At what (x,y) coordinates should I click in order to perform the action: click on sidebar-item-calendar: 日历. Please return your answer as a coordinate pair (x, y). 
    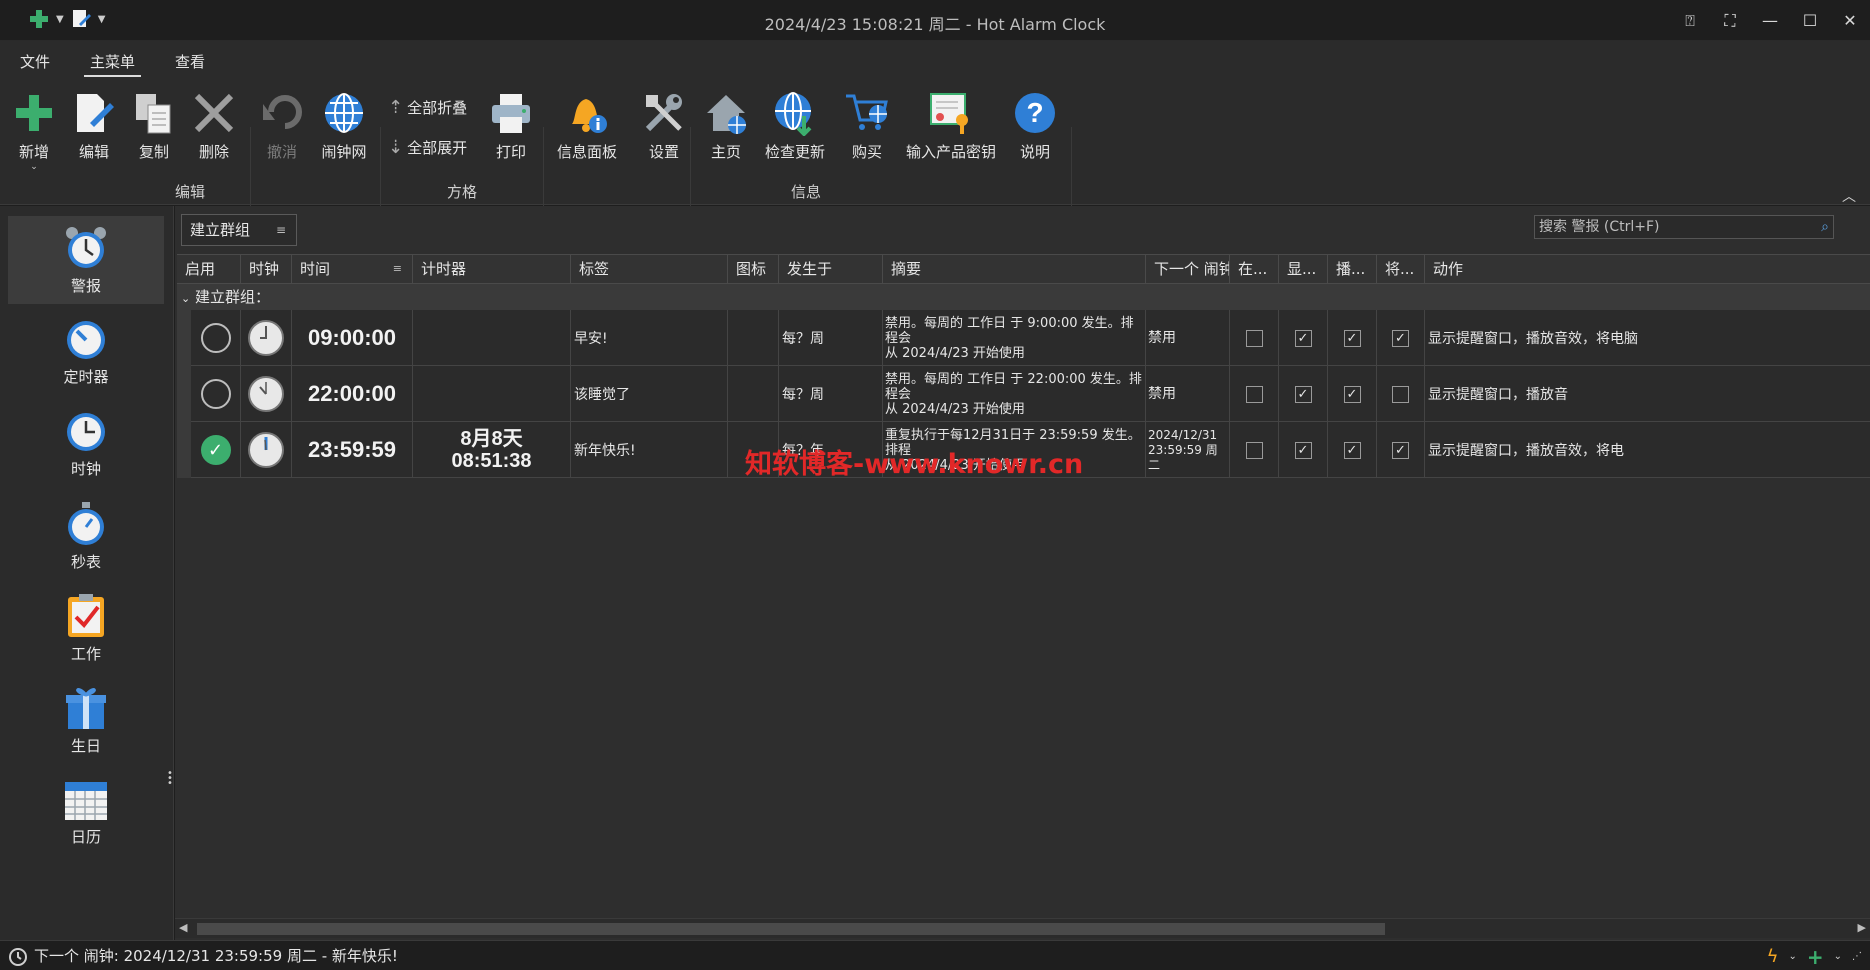
    Looking at the image, I should click on (86, 812).